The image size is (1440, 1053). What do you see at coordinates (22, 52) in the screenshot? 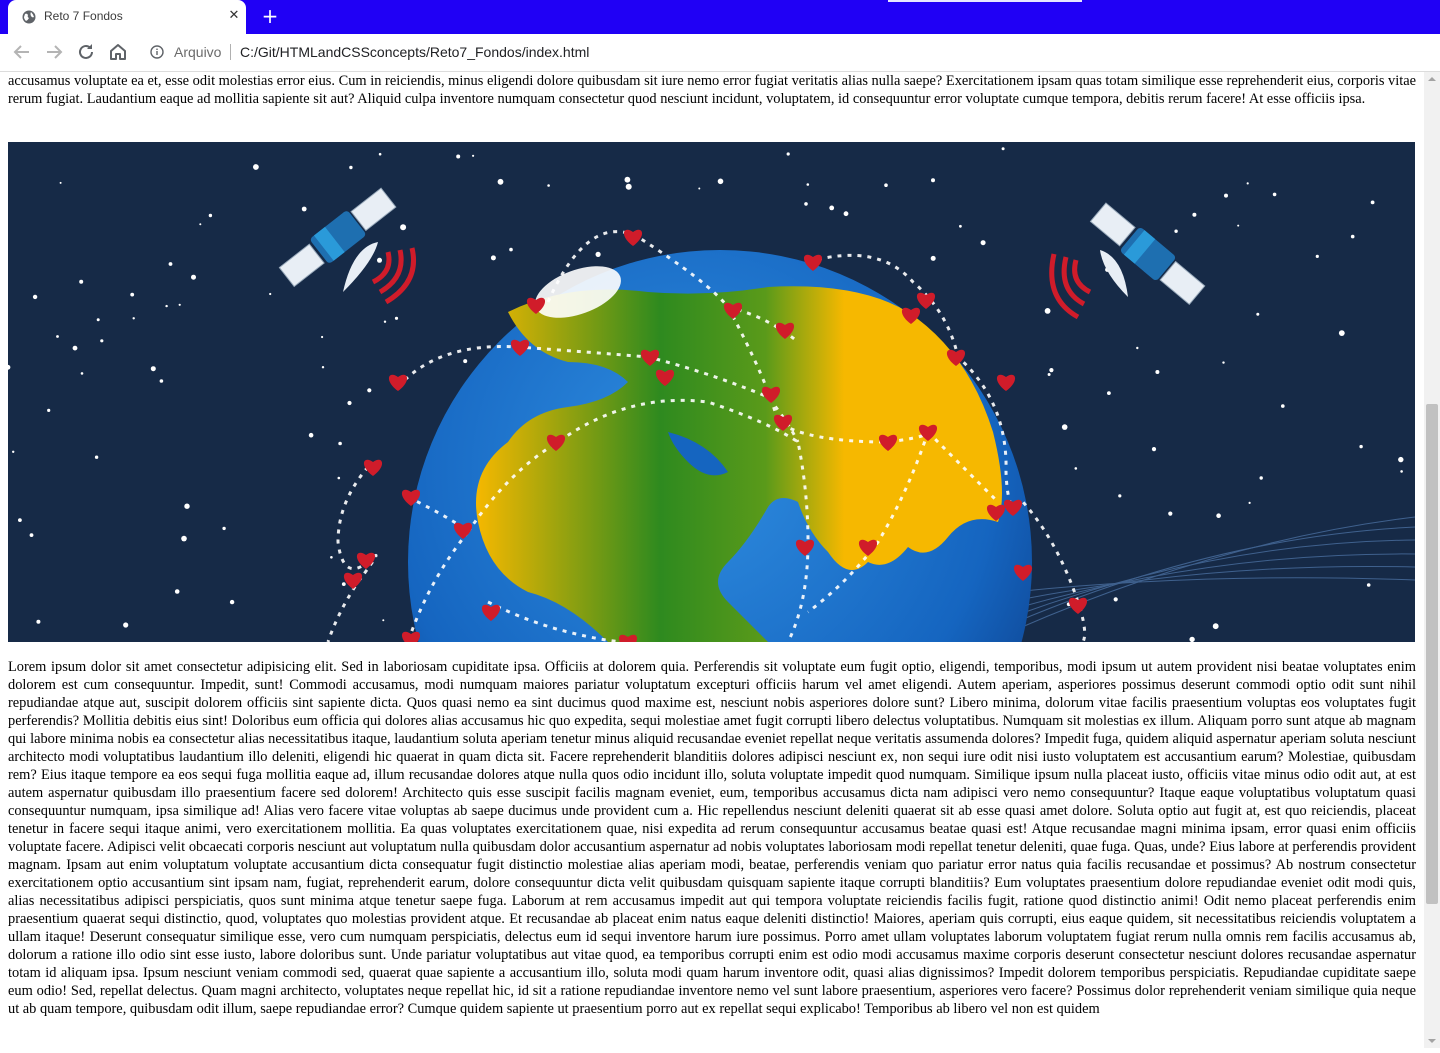
I see `back-button` at bounding box center [22, 52].